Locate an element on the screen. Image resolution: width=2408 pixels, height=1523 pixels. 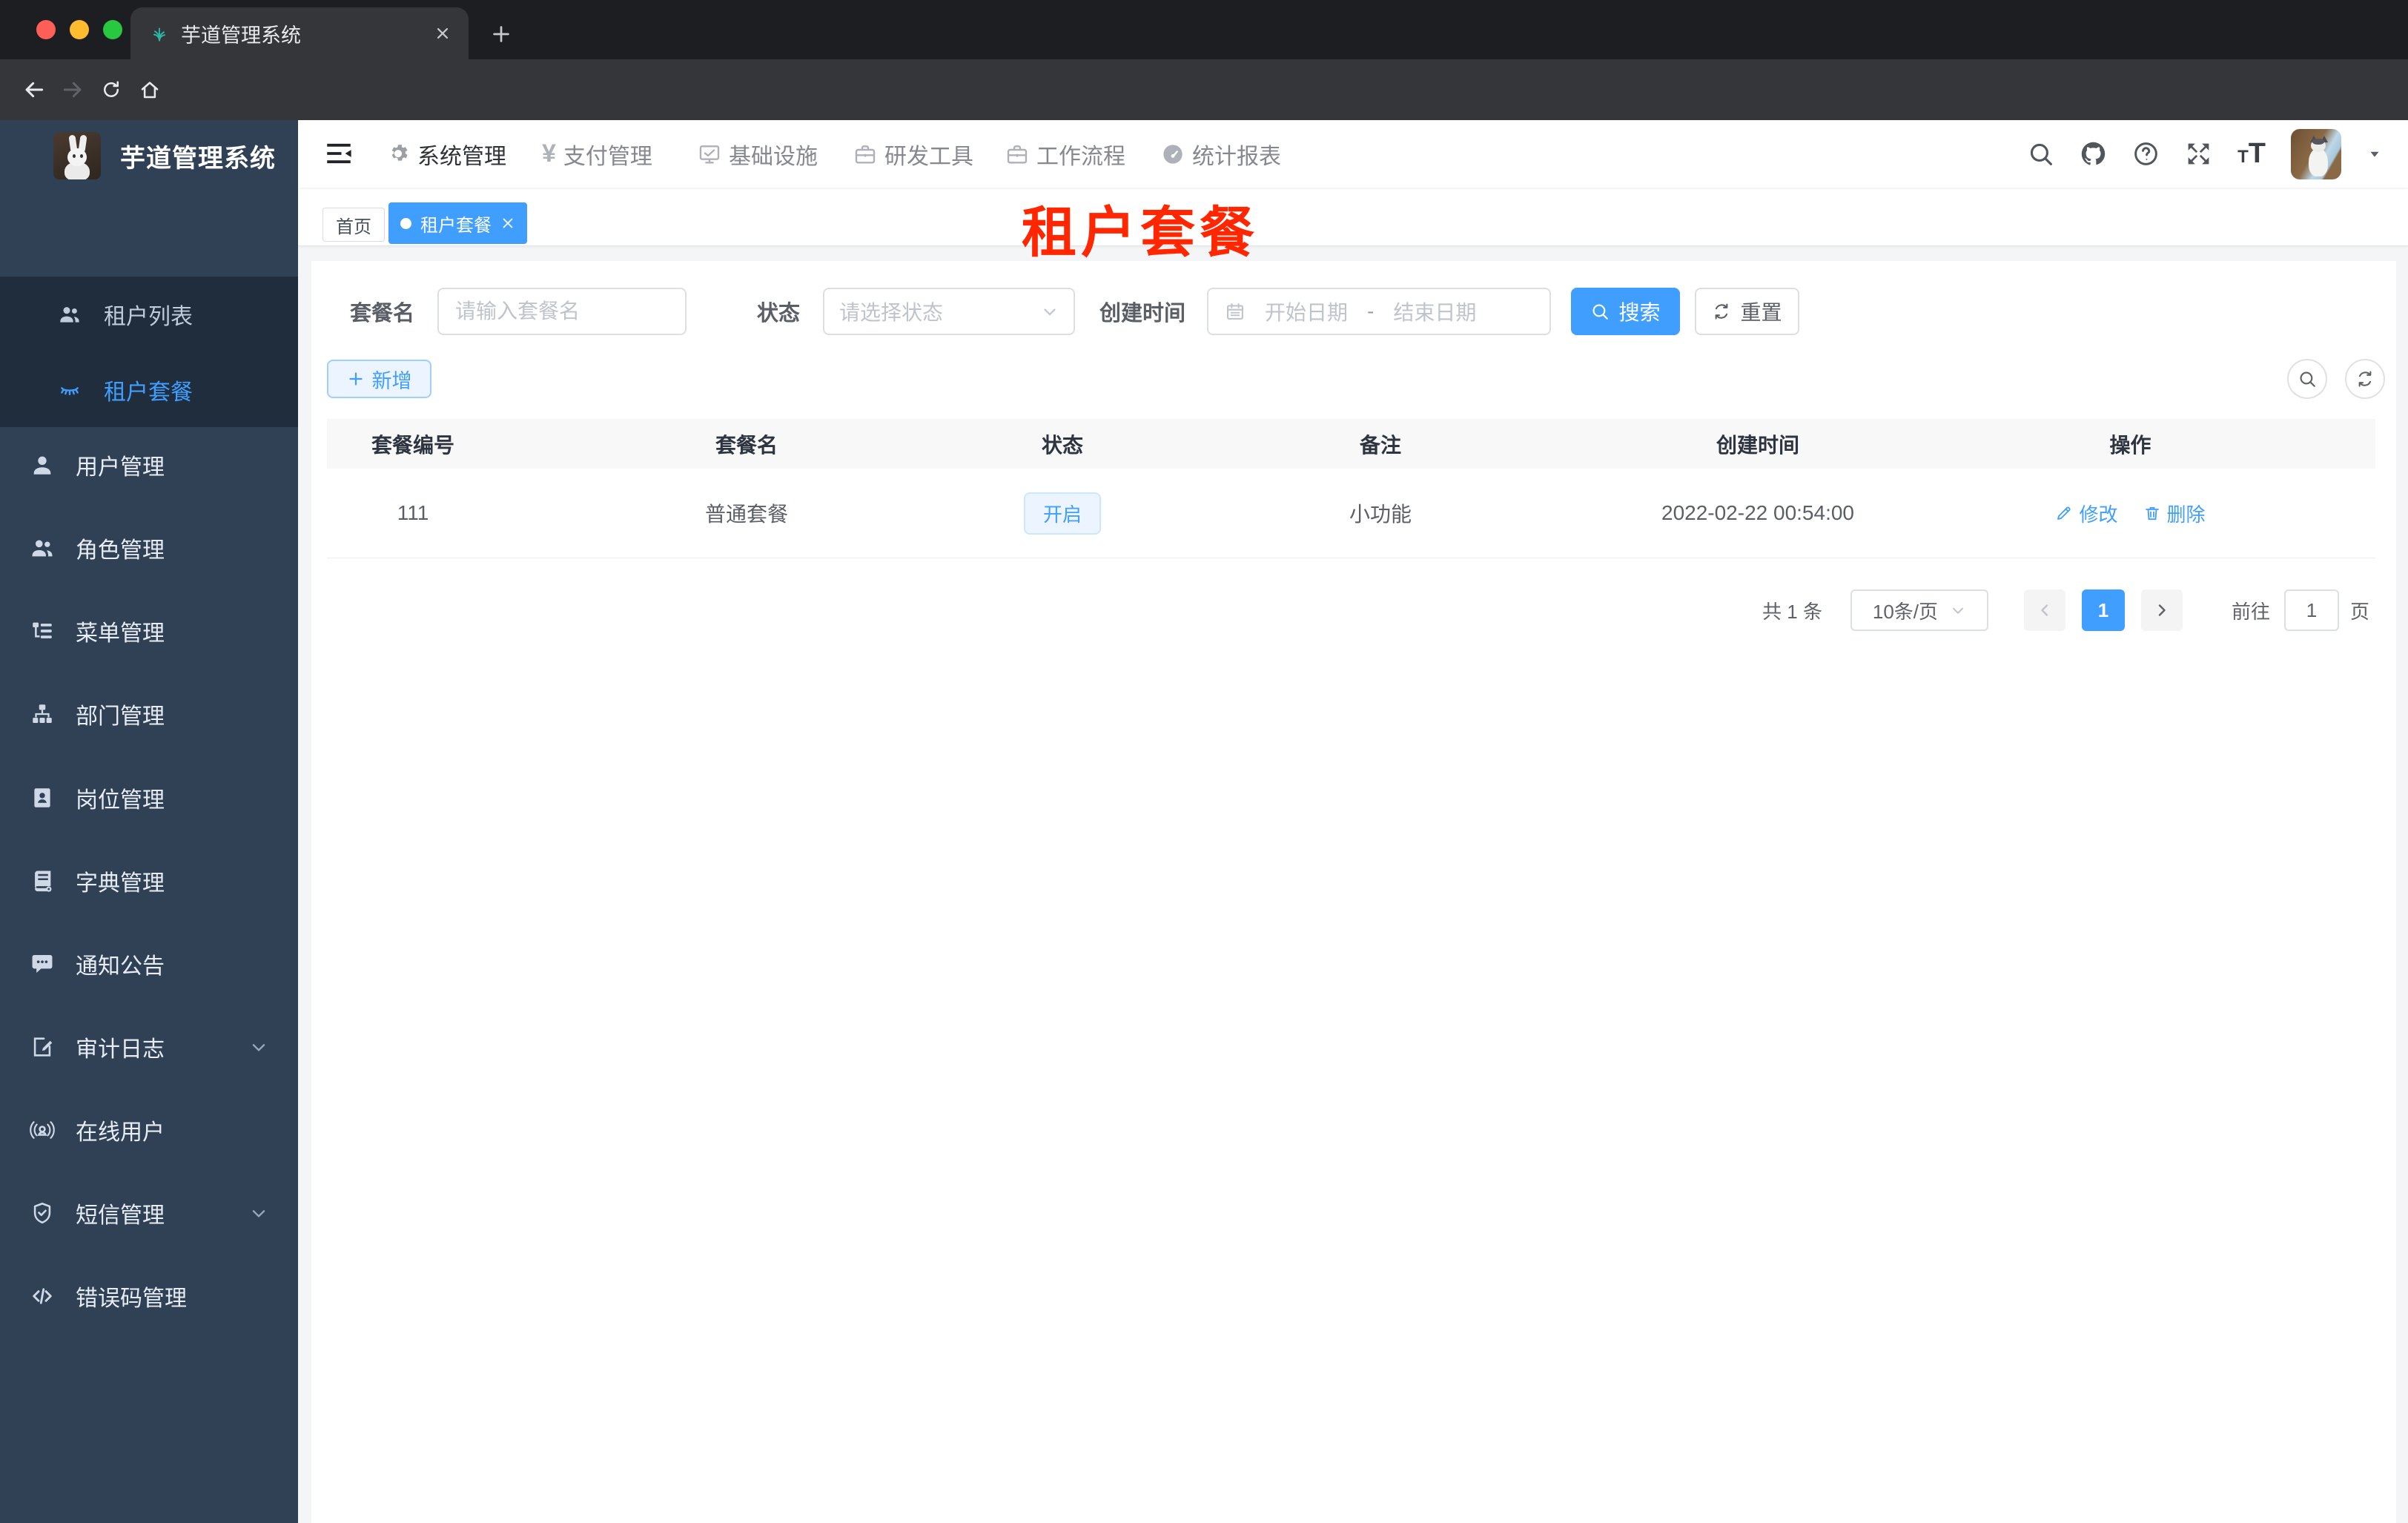
sidebar-item-post-mgmt: 岗位管理 is located at coordinates (149, 797).